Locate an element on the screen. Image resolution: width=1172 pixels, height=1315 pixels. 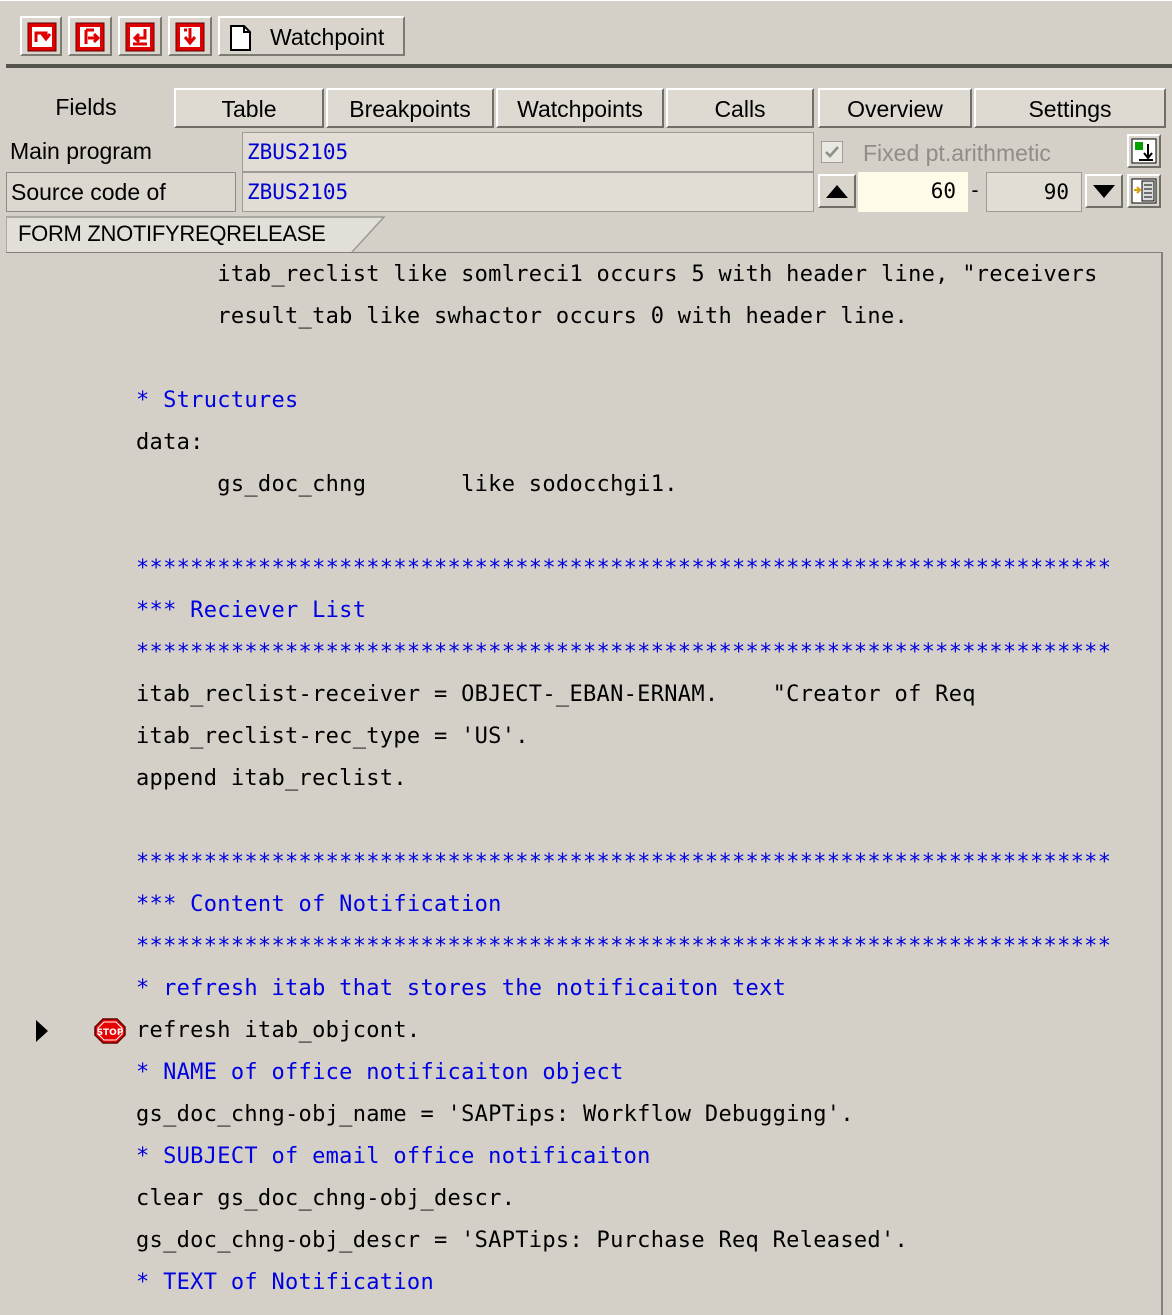
tab-watchpoints: Watchpoints is located at coordinates (580, 108).